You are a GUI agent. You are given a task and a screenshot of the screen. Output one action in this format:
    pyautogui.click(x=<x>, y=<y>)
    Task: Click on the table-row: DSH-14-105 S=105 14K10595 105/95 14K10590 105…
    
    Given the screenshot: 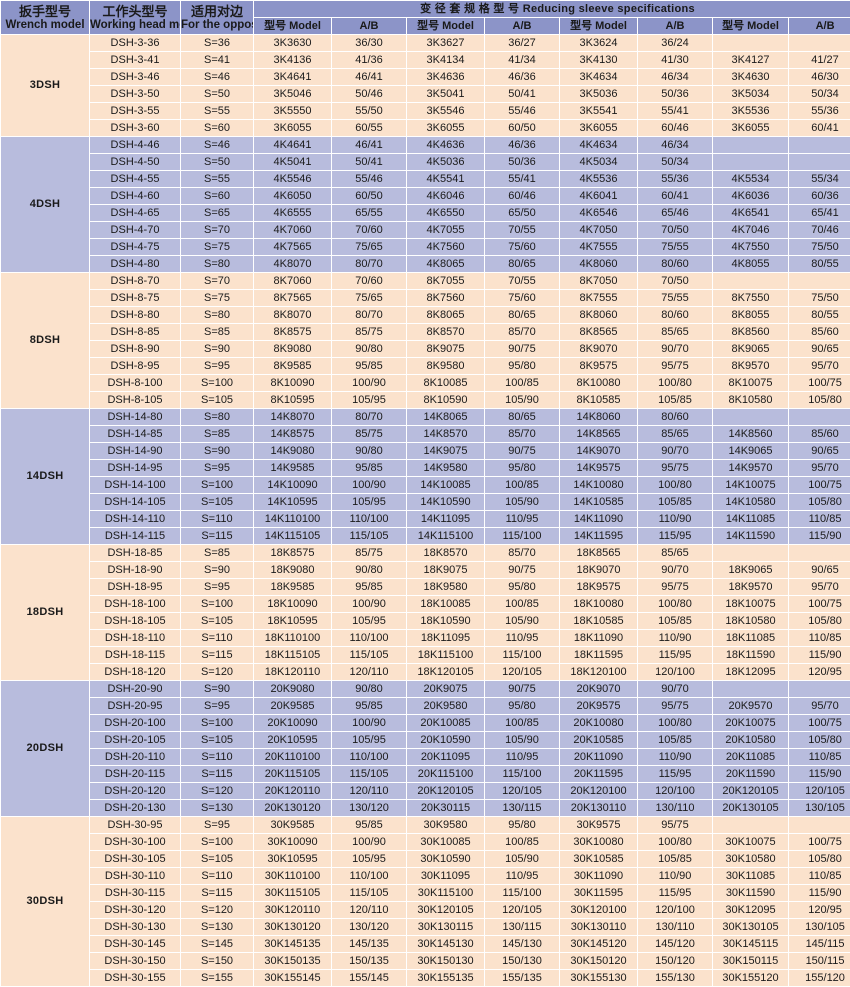 What is the action you would take?
    pyautogui.click(x=425, y=502)
    